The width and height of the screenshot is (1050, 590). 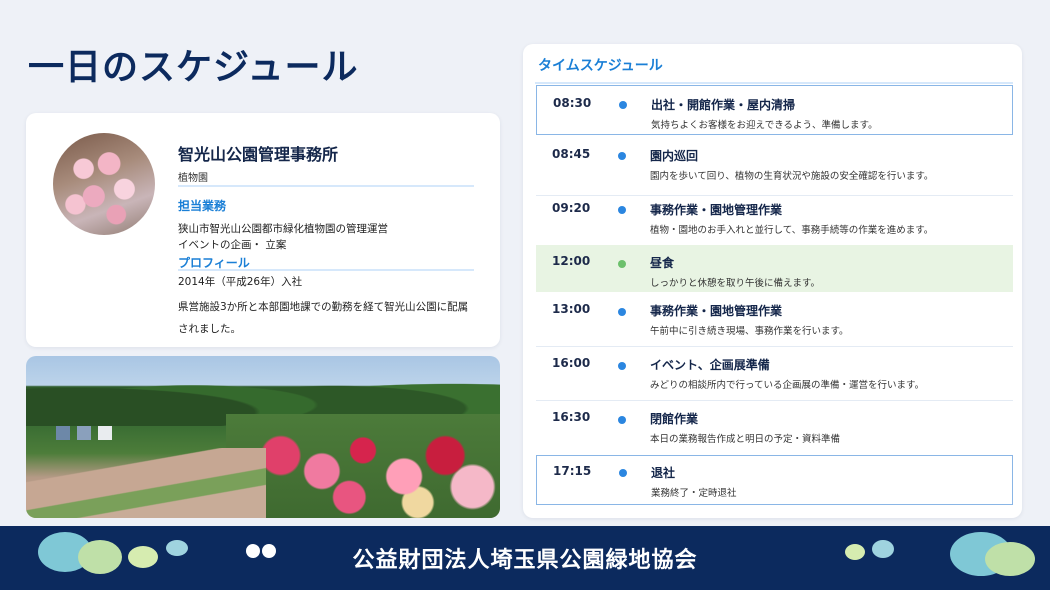 What do you see at coordinates (193, 67) in the screenshot?
I see `page-title: 一日のスケジュール` at bounding box center [193, 67].